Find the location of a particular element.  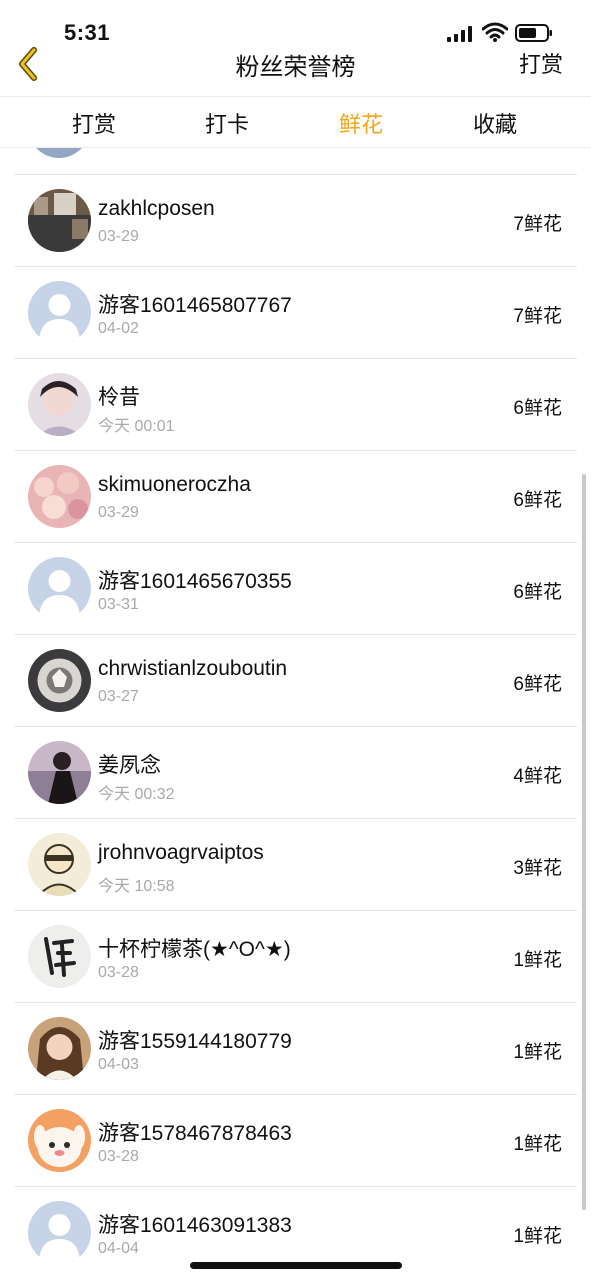

page-title: 粉丝荣誉榜 is located at coordinates (295, 67).